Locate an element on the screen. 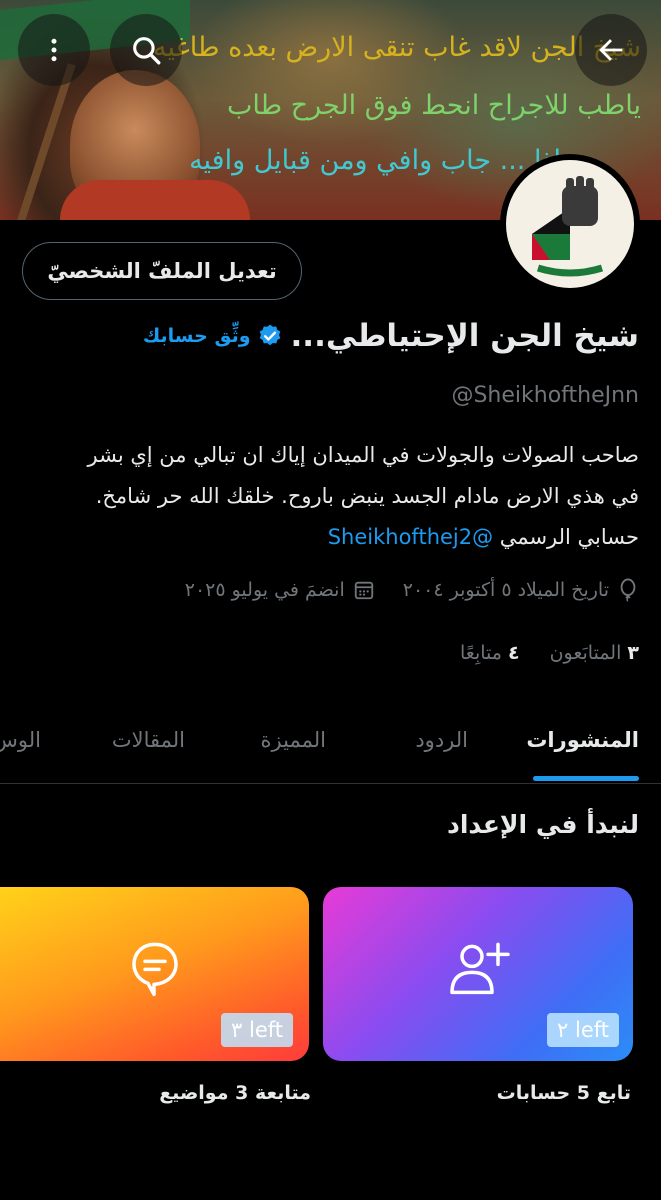 The width and height of the screenshot is (661, 1200). topic-bubble-icon is located at coordinates (154, 969).